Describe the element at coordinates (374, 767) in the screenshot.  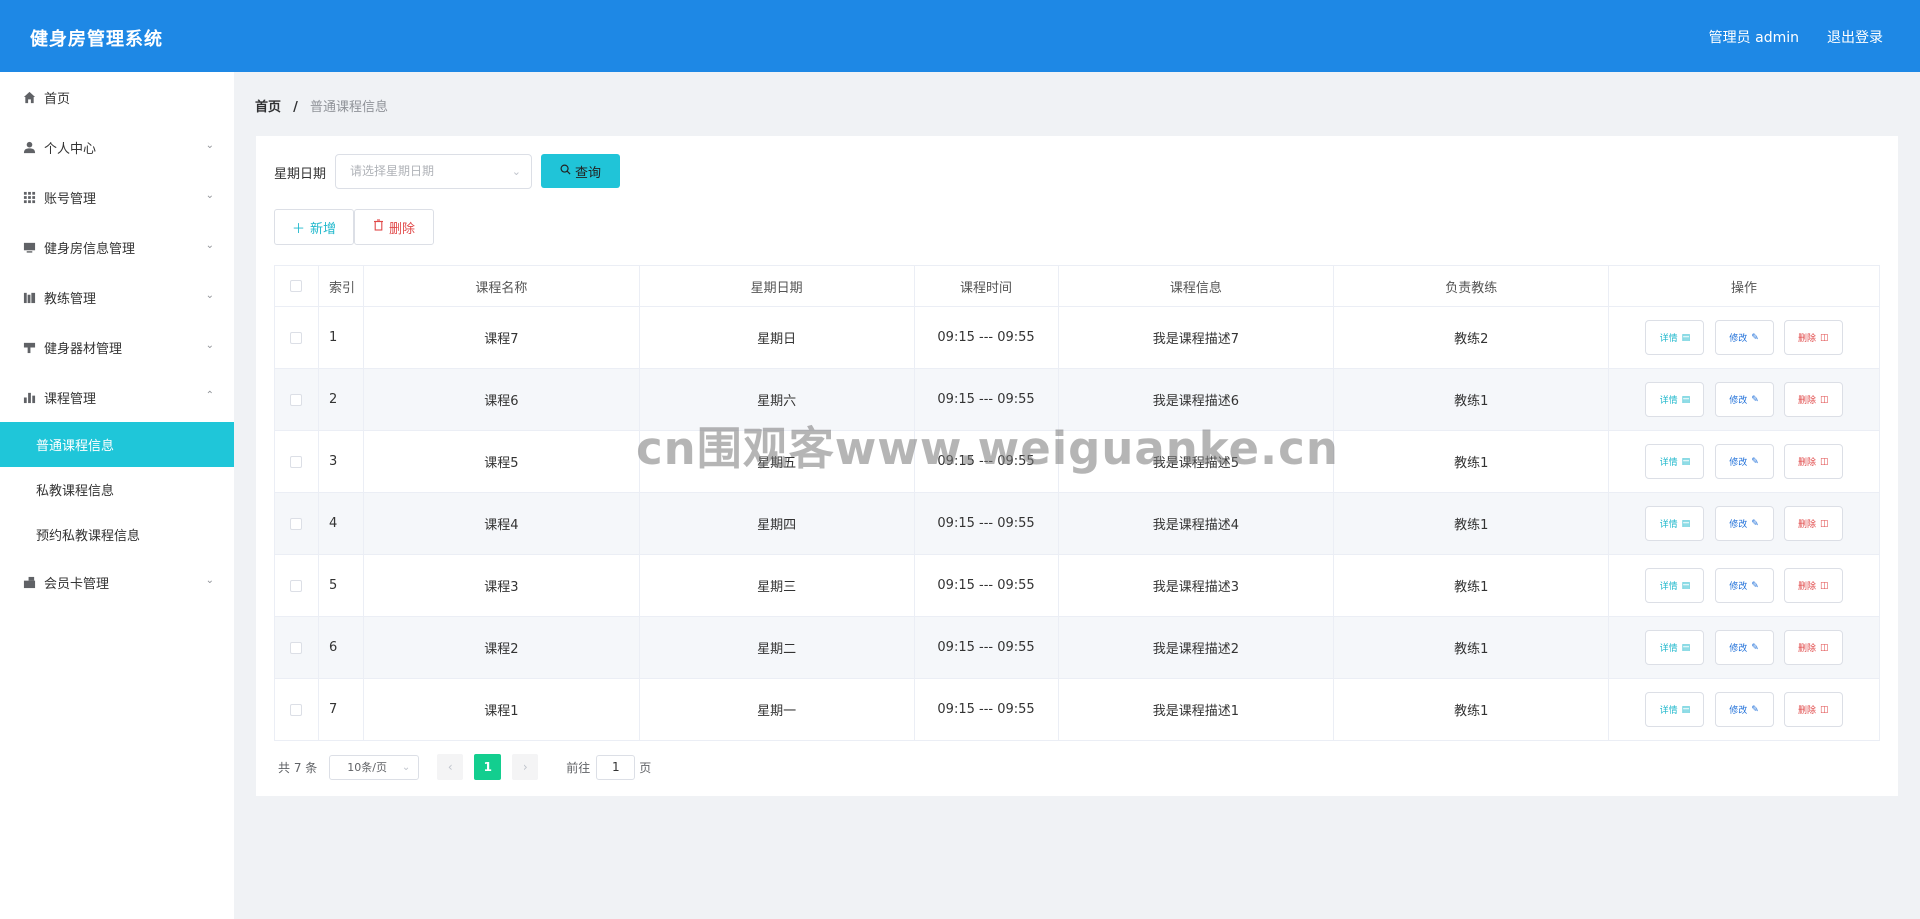
I see `page-size-select: 10条/页 ⌄` at that location.